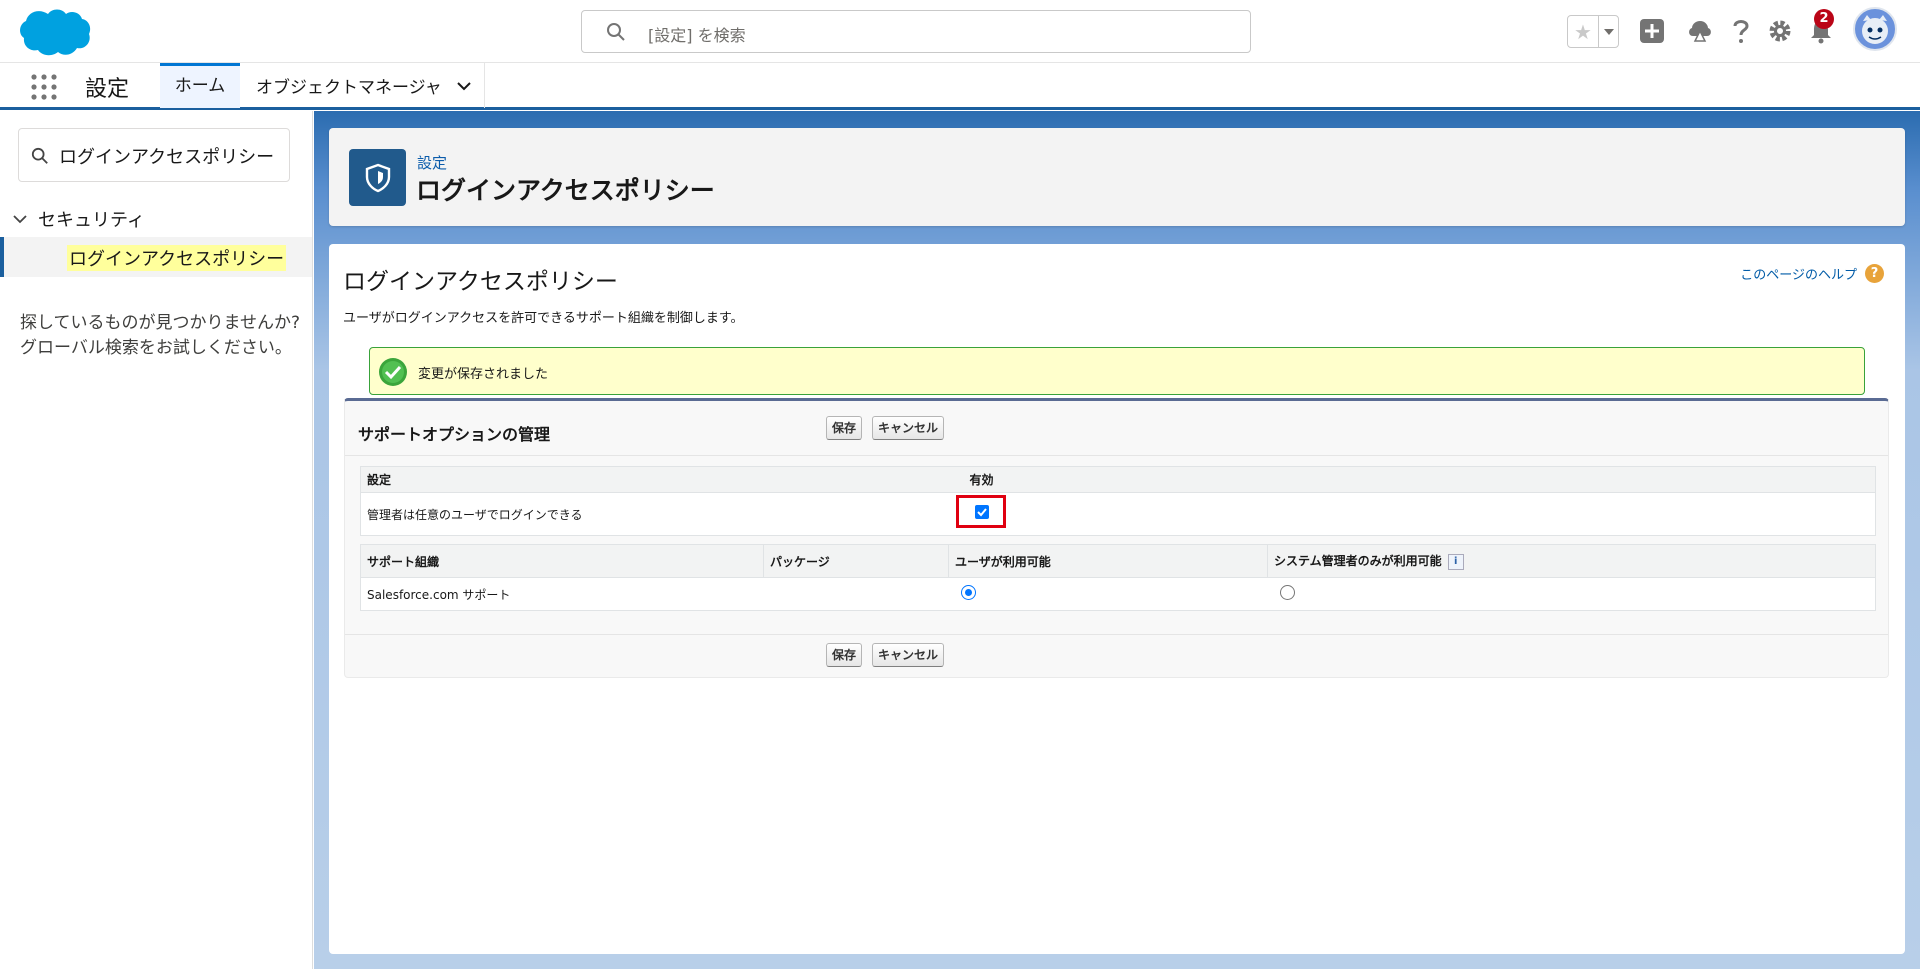 This screenshot has height=969, width=1920. Describe the element at coordinates (167, 157) in the screenshot. I see `quick-find-value: ログインアクセスポリシー` at that location.